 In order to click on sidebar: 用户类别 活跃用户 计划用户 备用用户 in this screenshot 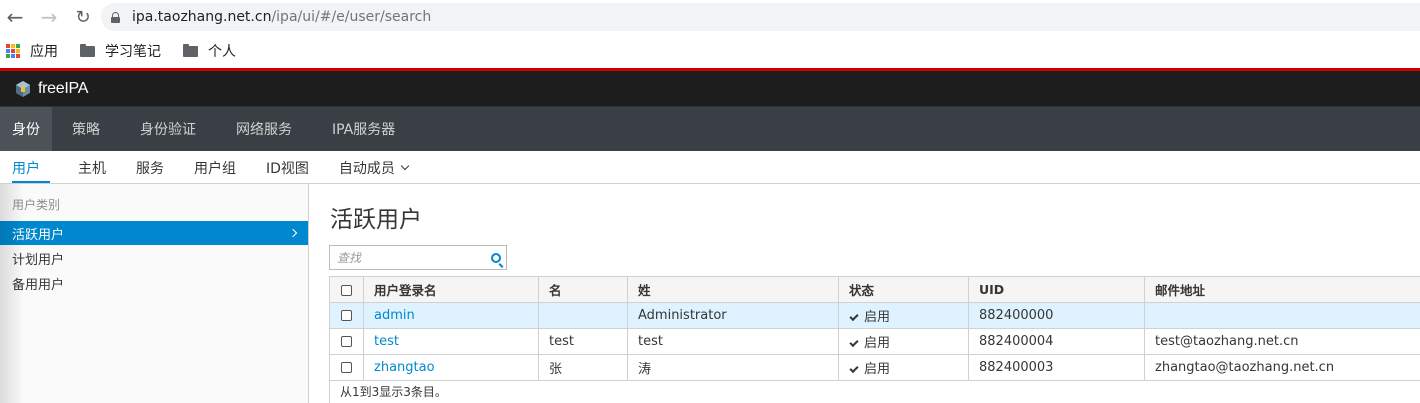, I will do `click(154, 293)`.